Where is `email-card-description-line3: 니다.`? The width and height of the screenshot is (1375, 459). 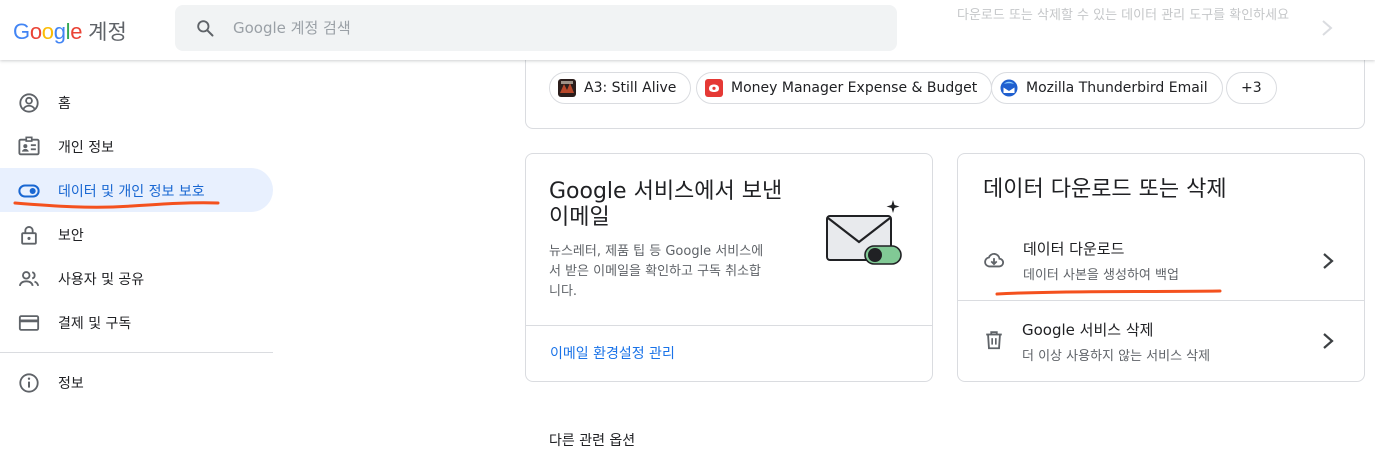 email-card-description-line3: 니다. is located at coordinates (563, 291).